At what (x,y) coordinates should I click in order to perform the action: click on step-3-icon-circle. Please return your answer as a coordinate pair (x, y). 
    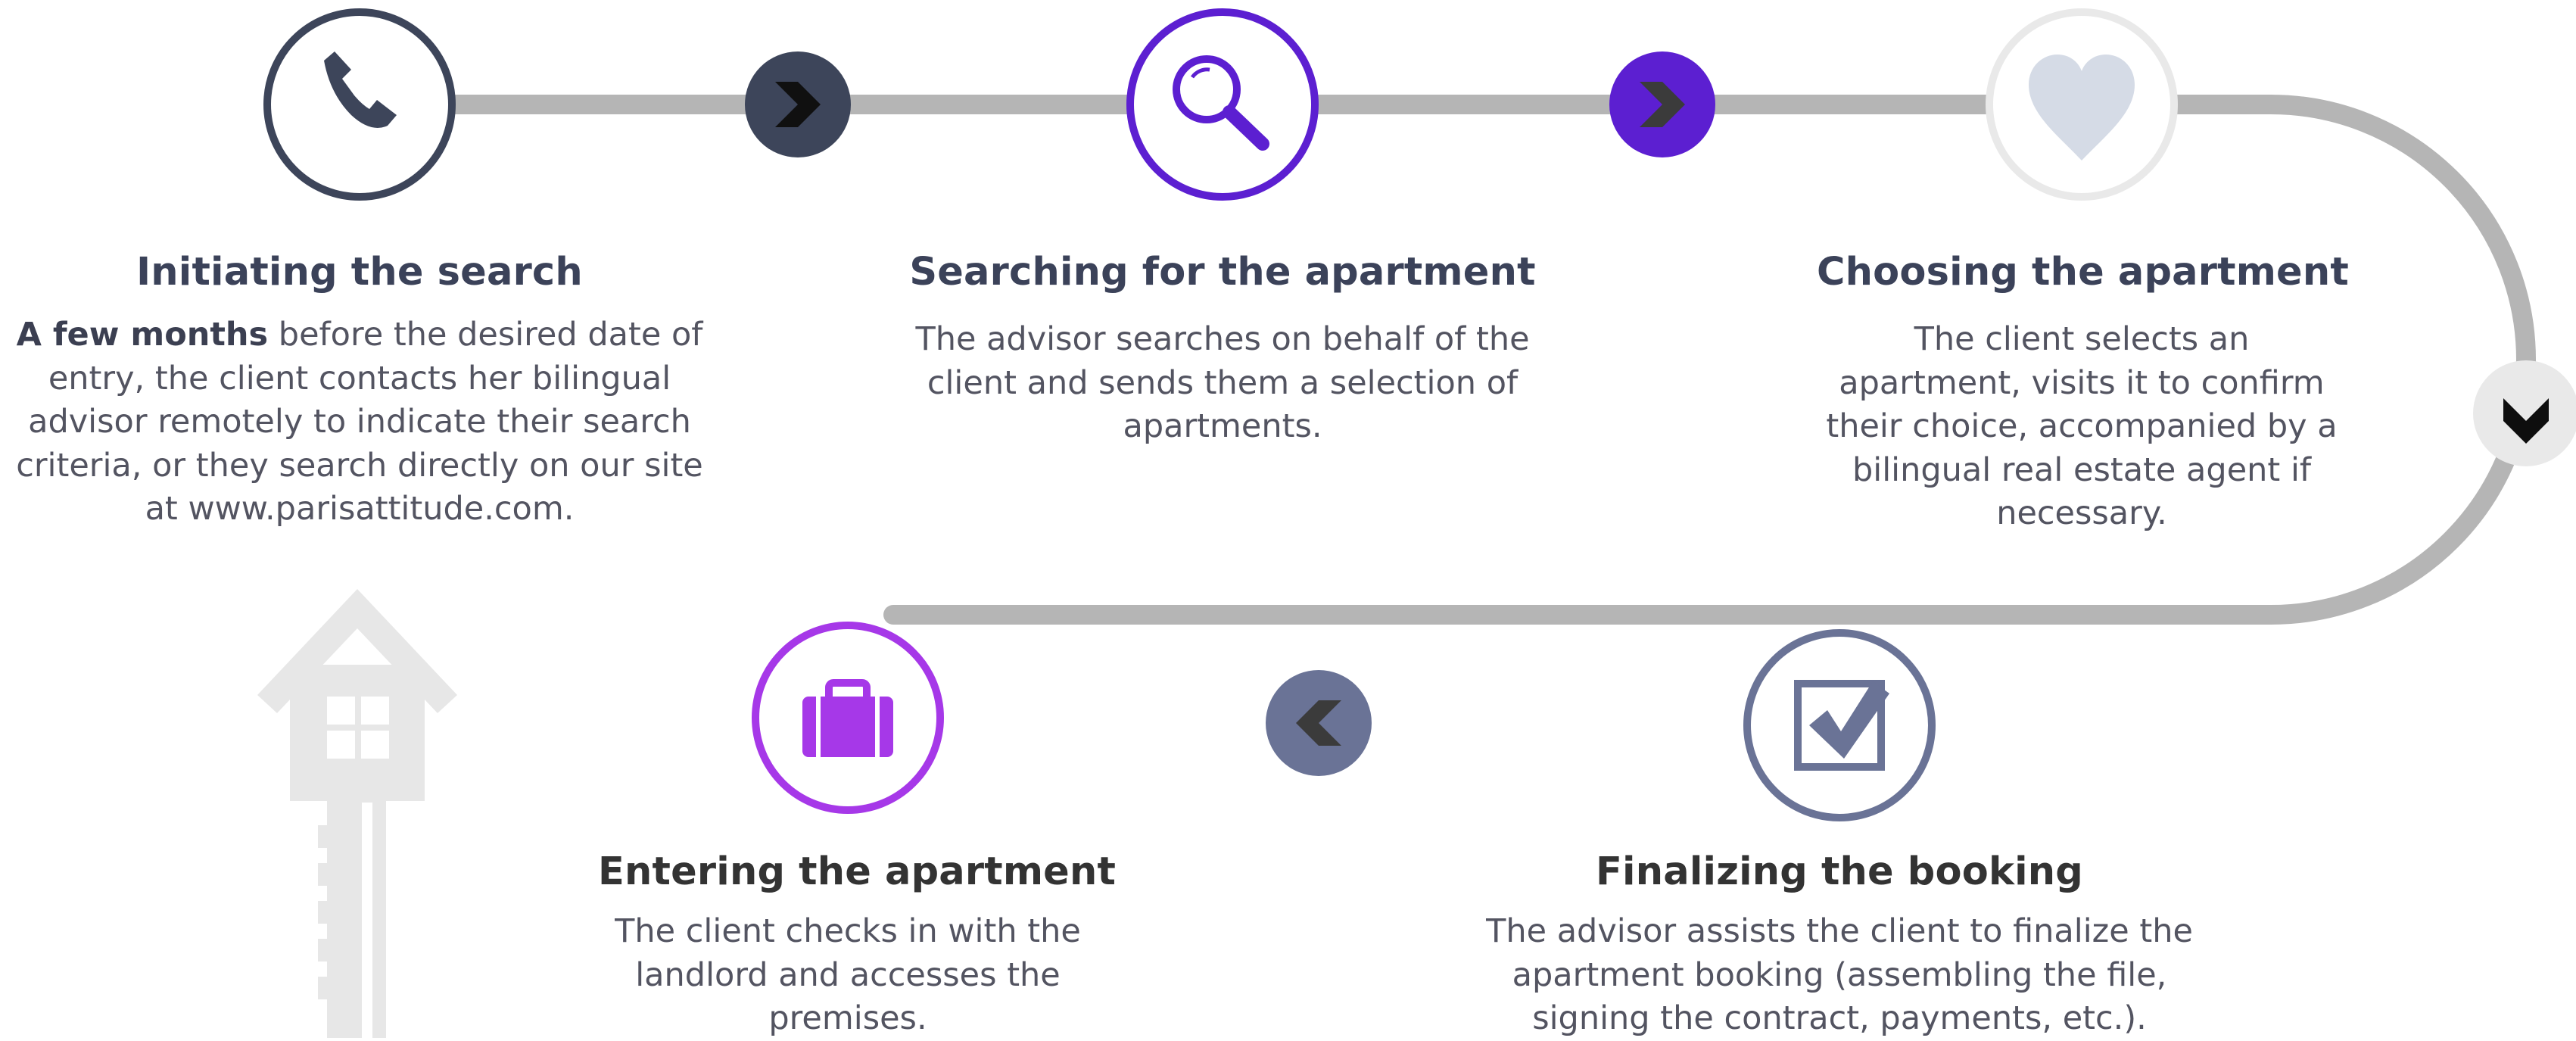
    Looking at the image, I should click on (2082, 104).